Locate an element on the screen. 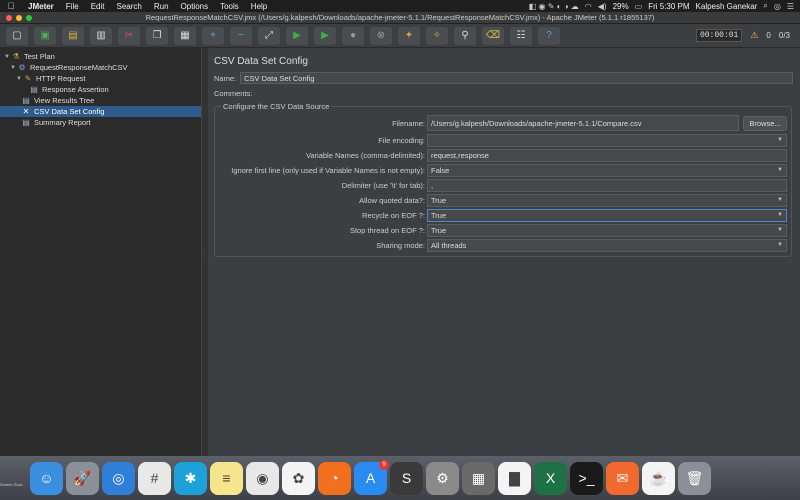 The height and width of the screenshot is (500, 800). name-row: Name: CSV Data Set Config is located at coordinates (504, 78).